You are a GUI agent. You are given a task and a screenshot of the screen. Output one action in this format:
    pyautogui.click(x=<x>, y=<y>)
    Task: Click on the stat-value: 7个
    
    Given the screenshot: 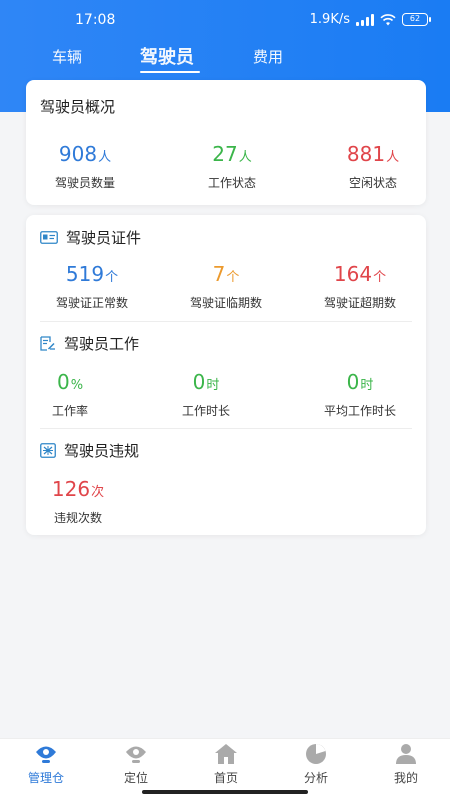 What is the action you would take?
    pyautogui.click(x=226, y=274)
    